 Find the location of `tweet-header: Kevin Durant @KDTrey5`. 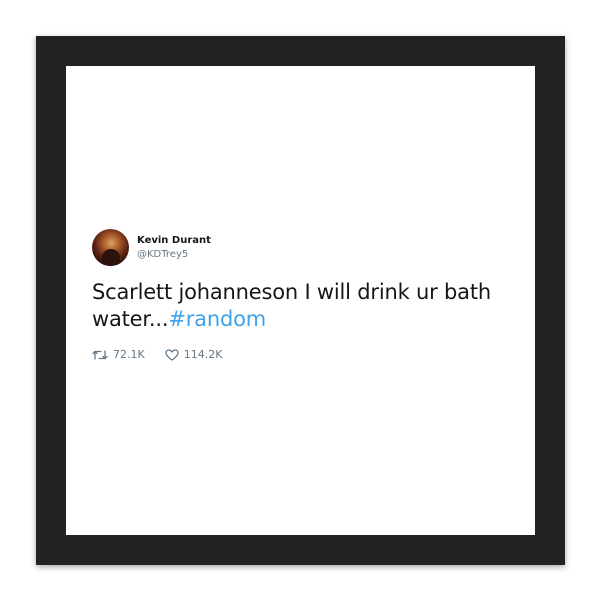

tweet-header: Kevin Durant @KDTrey5 is located at coordinates (302, 247).